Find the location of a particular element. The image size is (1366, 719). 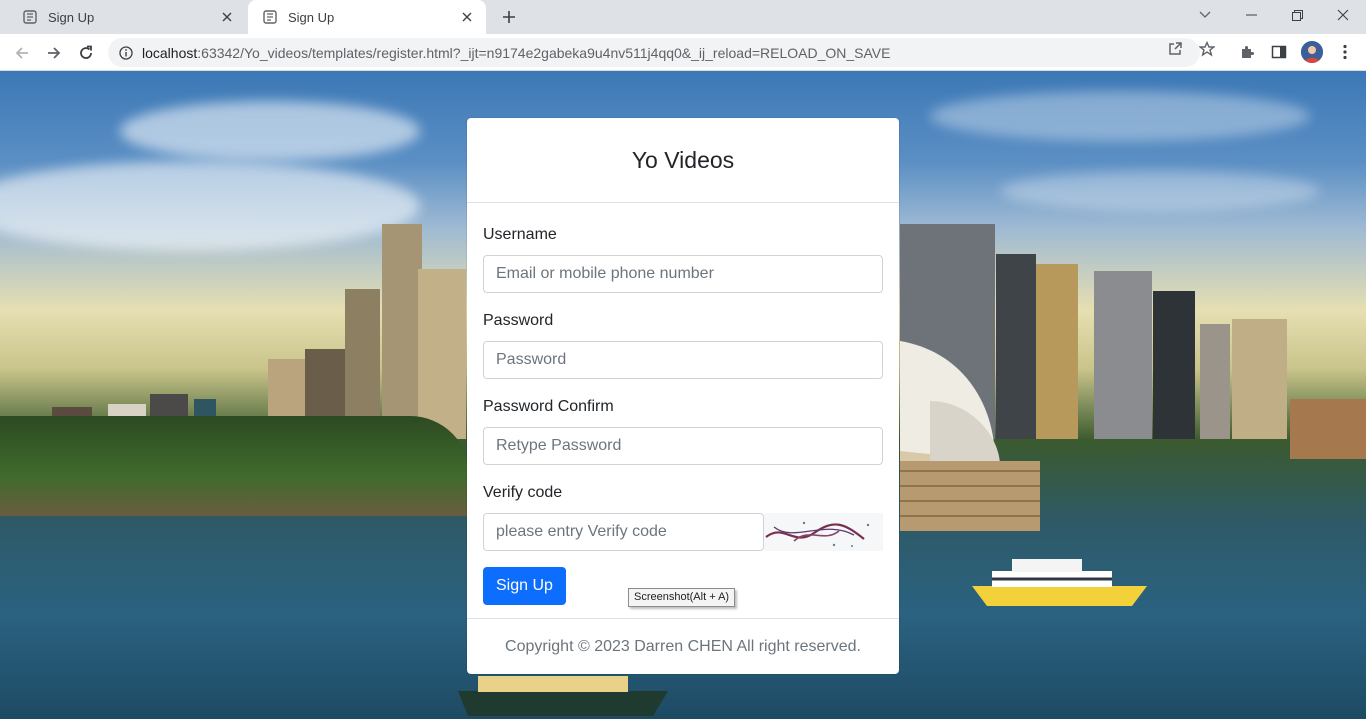

minimize-button is located at coordinates (1251, 15).